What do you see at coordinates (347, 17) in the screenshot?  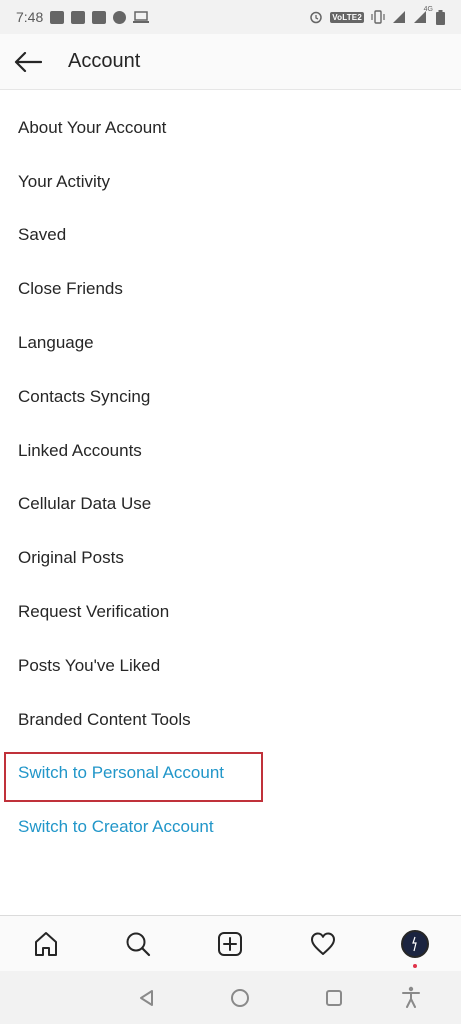 I see `volte-badge: VoLTE2` at bounding box center [347, 17].